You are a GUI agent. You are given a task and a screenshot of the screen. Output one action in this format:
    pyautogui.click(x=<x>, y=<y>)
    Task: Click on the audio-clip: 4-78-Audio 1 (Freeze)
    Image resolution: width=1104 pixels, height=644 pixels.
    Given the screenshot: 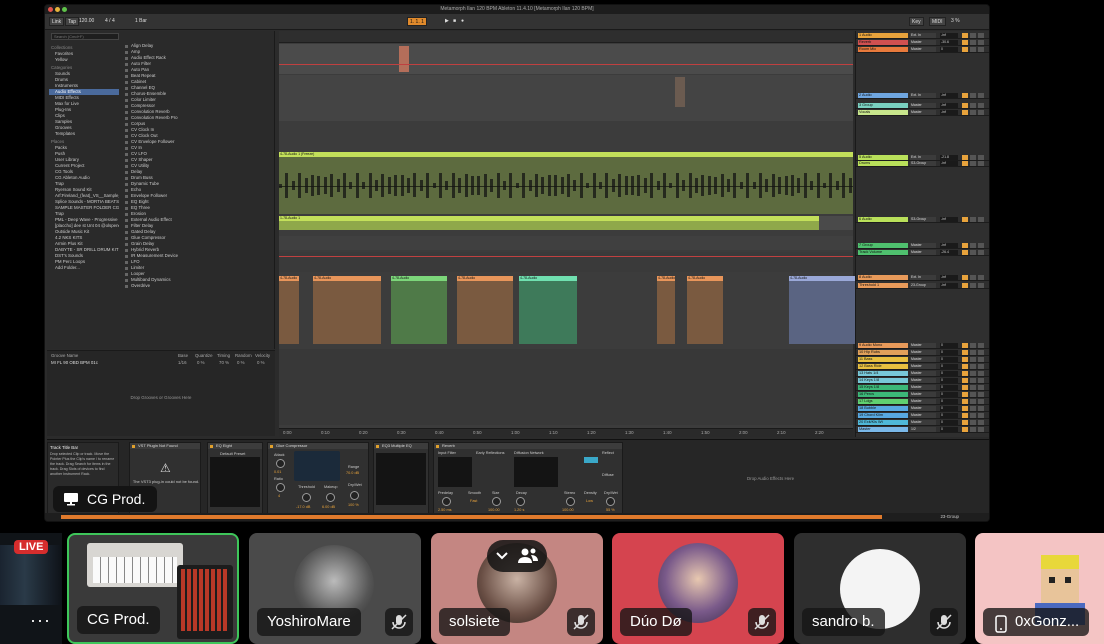 What is the action you would take?
    pyautogui.click(x=566, y=183)
    